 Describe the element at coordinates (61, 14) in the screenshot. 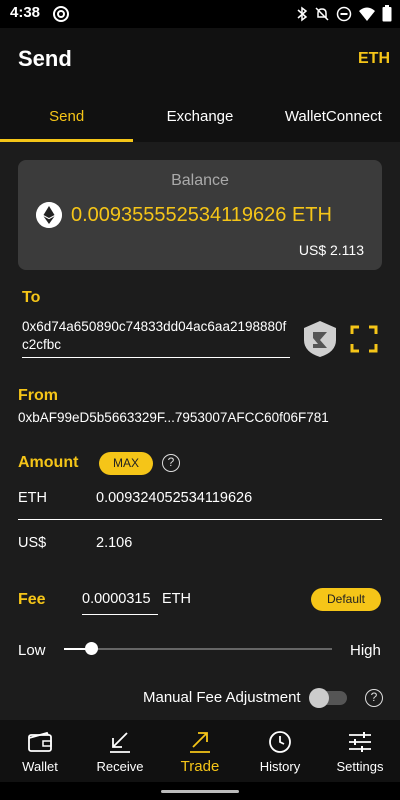

I see `sync-icon` at that location.